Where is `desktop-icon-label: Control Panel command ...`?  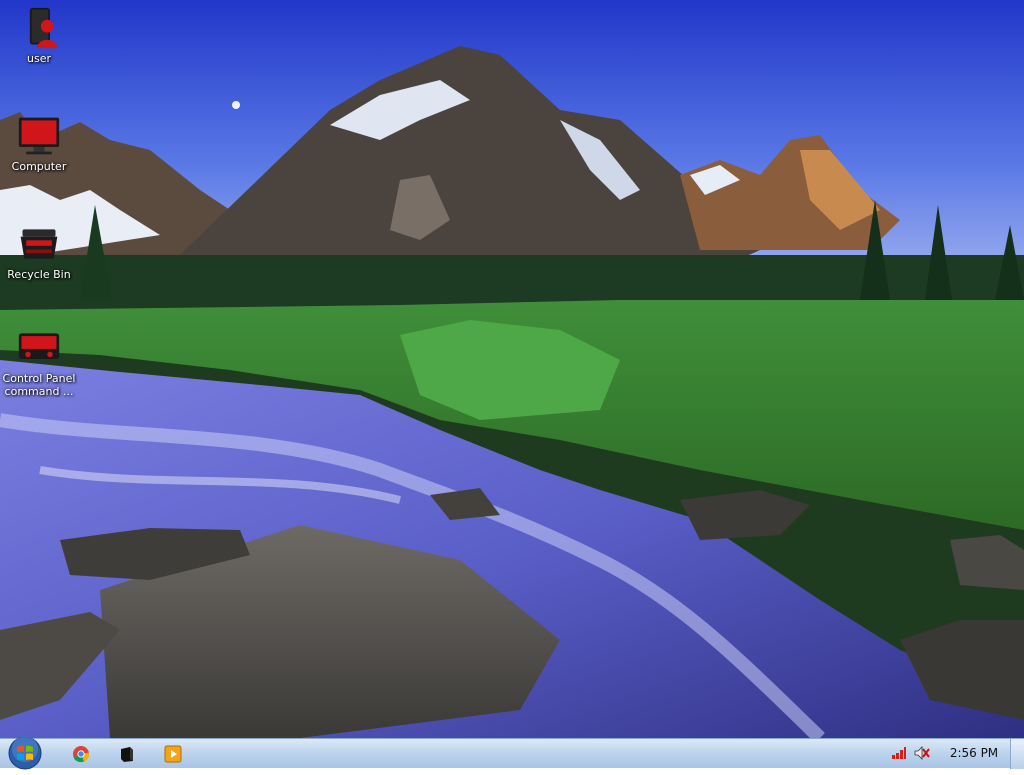 desktop-icon-label: Control Panel command ... is located at coordinates (39, 385).